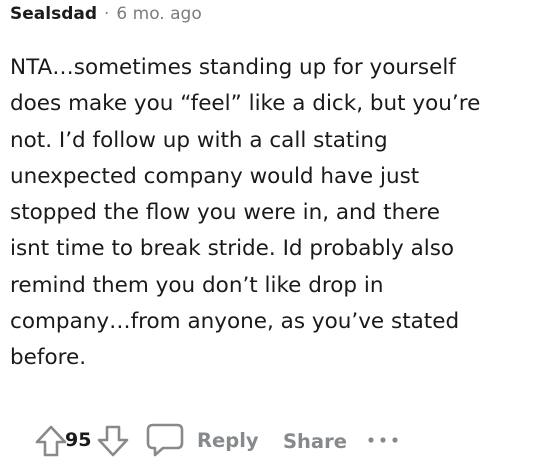 This screenshot has width=540, height=471. Describe the element at coordinates (48, 358) in the screenshot. I see `comment-line: before.` at that location.